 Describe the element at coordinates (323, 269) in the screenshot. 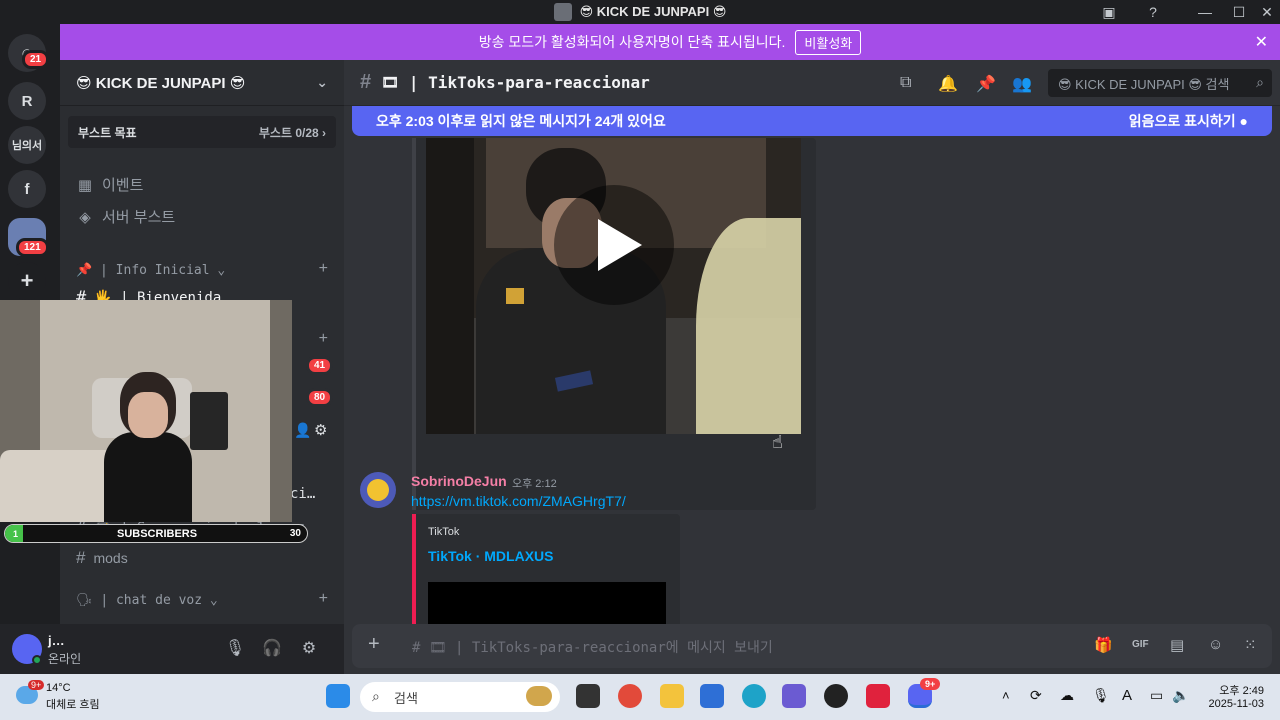

I see `add-channel-icon: +` at that location.